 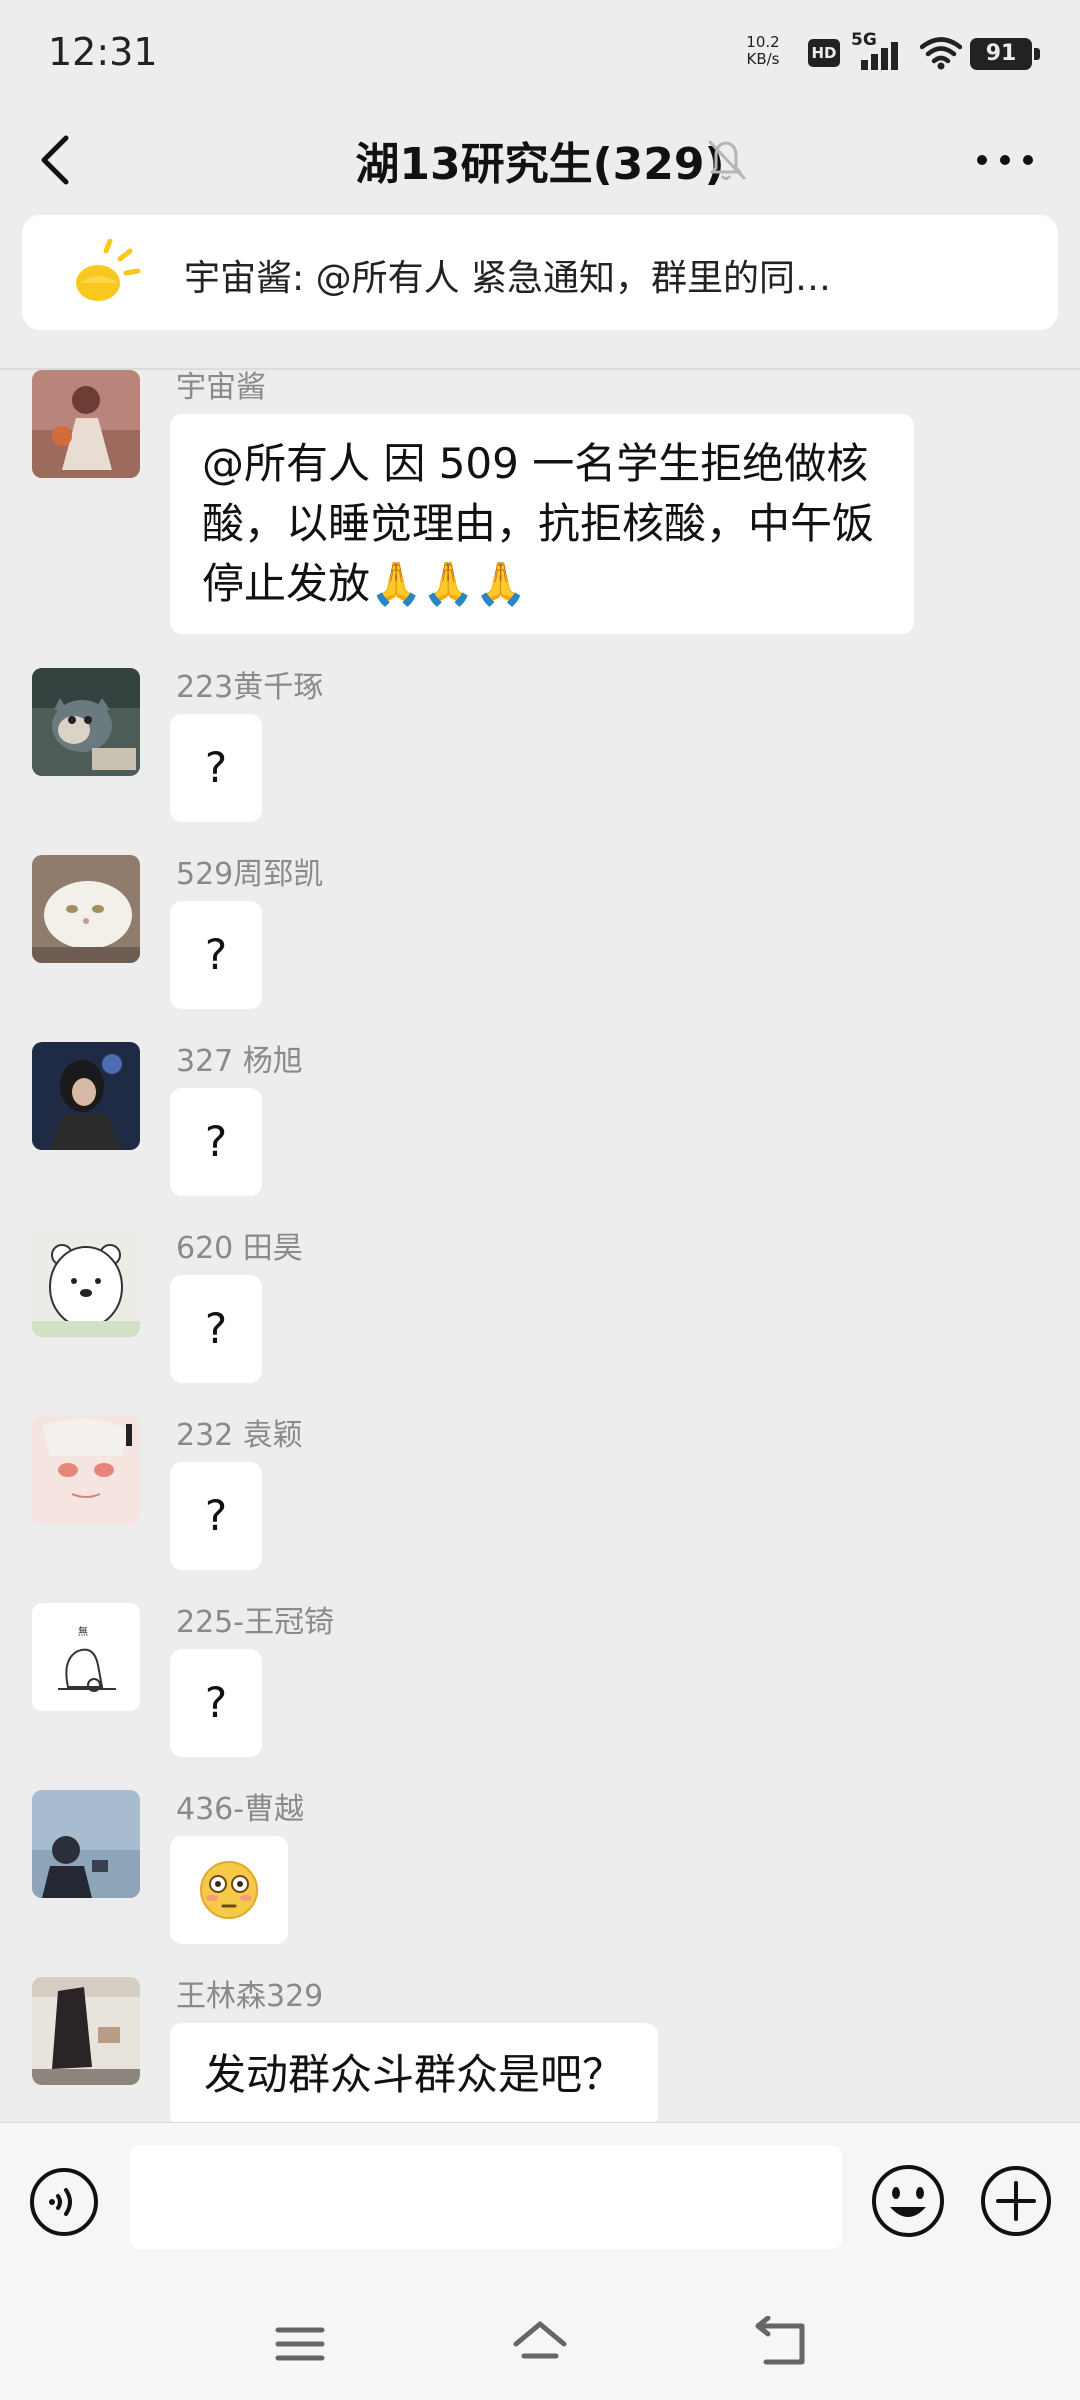 I want to click on avatar: 無, so click(x=86, y=1657).